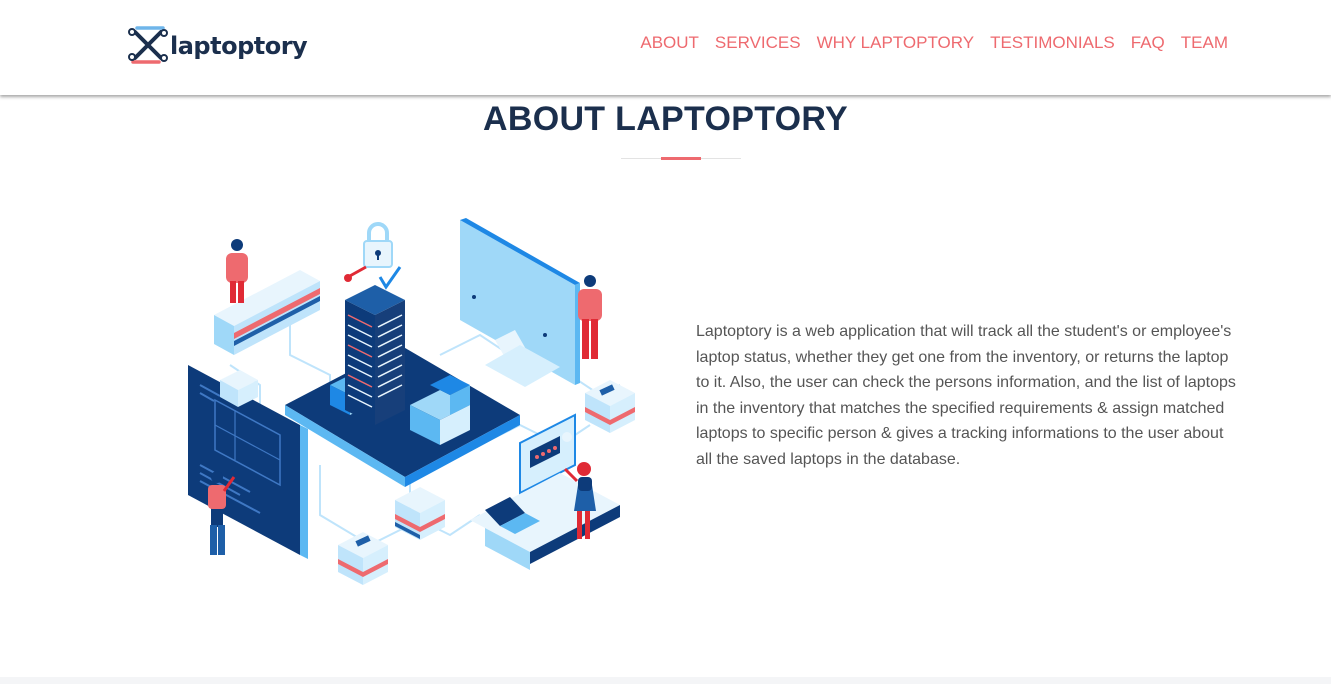 Image resolution: width=1331 pixels, height=684 pixels. What do you see at coordinates (669, 43) in the screenshot?
I see `nav-item-about: ABOUT` at bounding box center [669, 43].